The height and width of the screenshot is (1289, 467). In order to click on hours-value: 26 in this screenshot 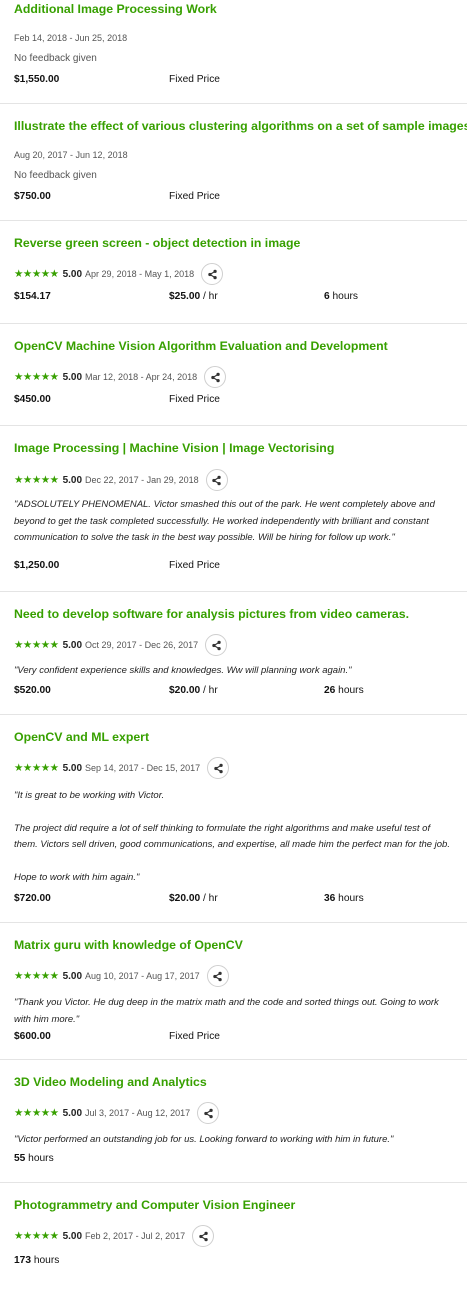, I will do `click(330, 690)`.